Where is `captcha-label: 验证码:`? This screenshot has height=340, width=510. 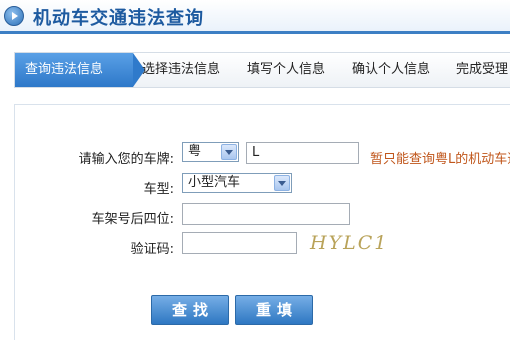
captcha-label: 验证码: is located at coordinates (152, 249).